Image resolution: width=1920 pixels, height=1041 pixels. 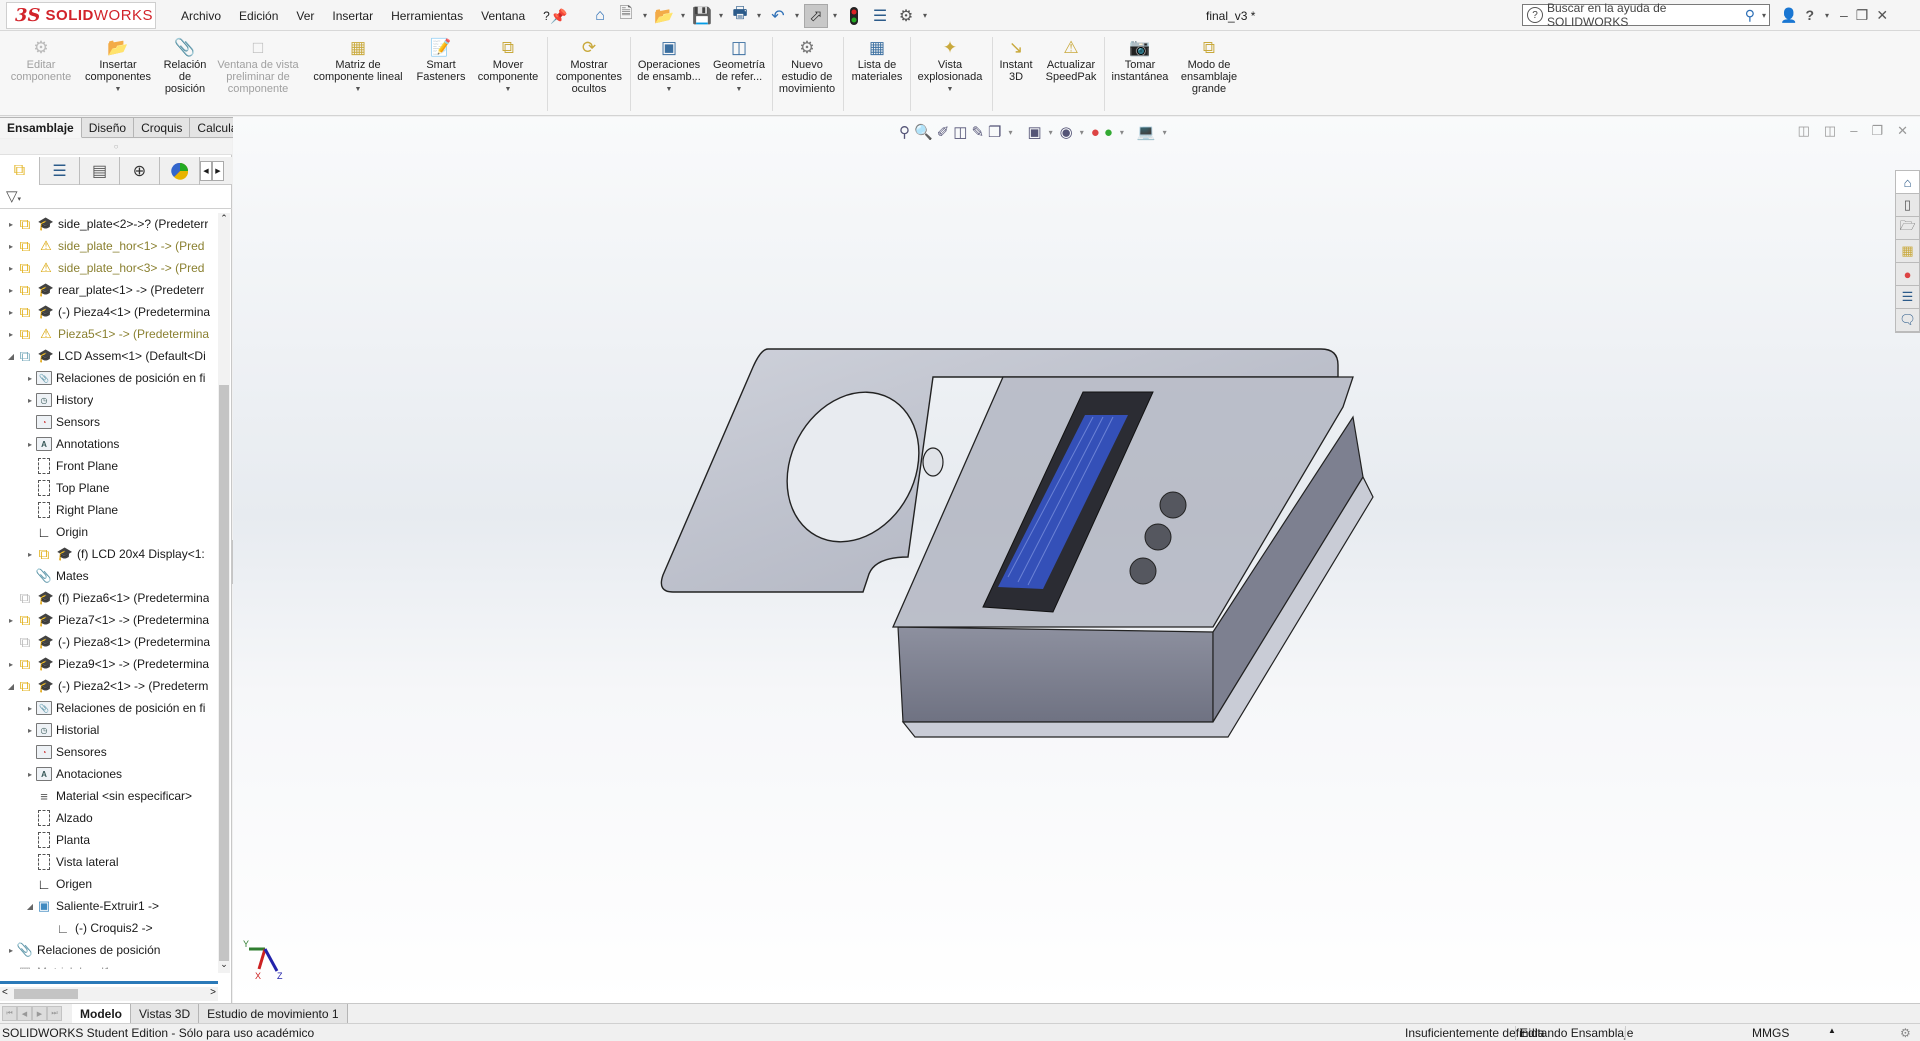 I want to click on mate-button: 📎 Relación de posición, so click(x=185, y=66).